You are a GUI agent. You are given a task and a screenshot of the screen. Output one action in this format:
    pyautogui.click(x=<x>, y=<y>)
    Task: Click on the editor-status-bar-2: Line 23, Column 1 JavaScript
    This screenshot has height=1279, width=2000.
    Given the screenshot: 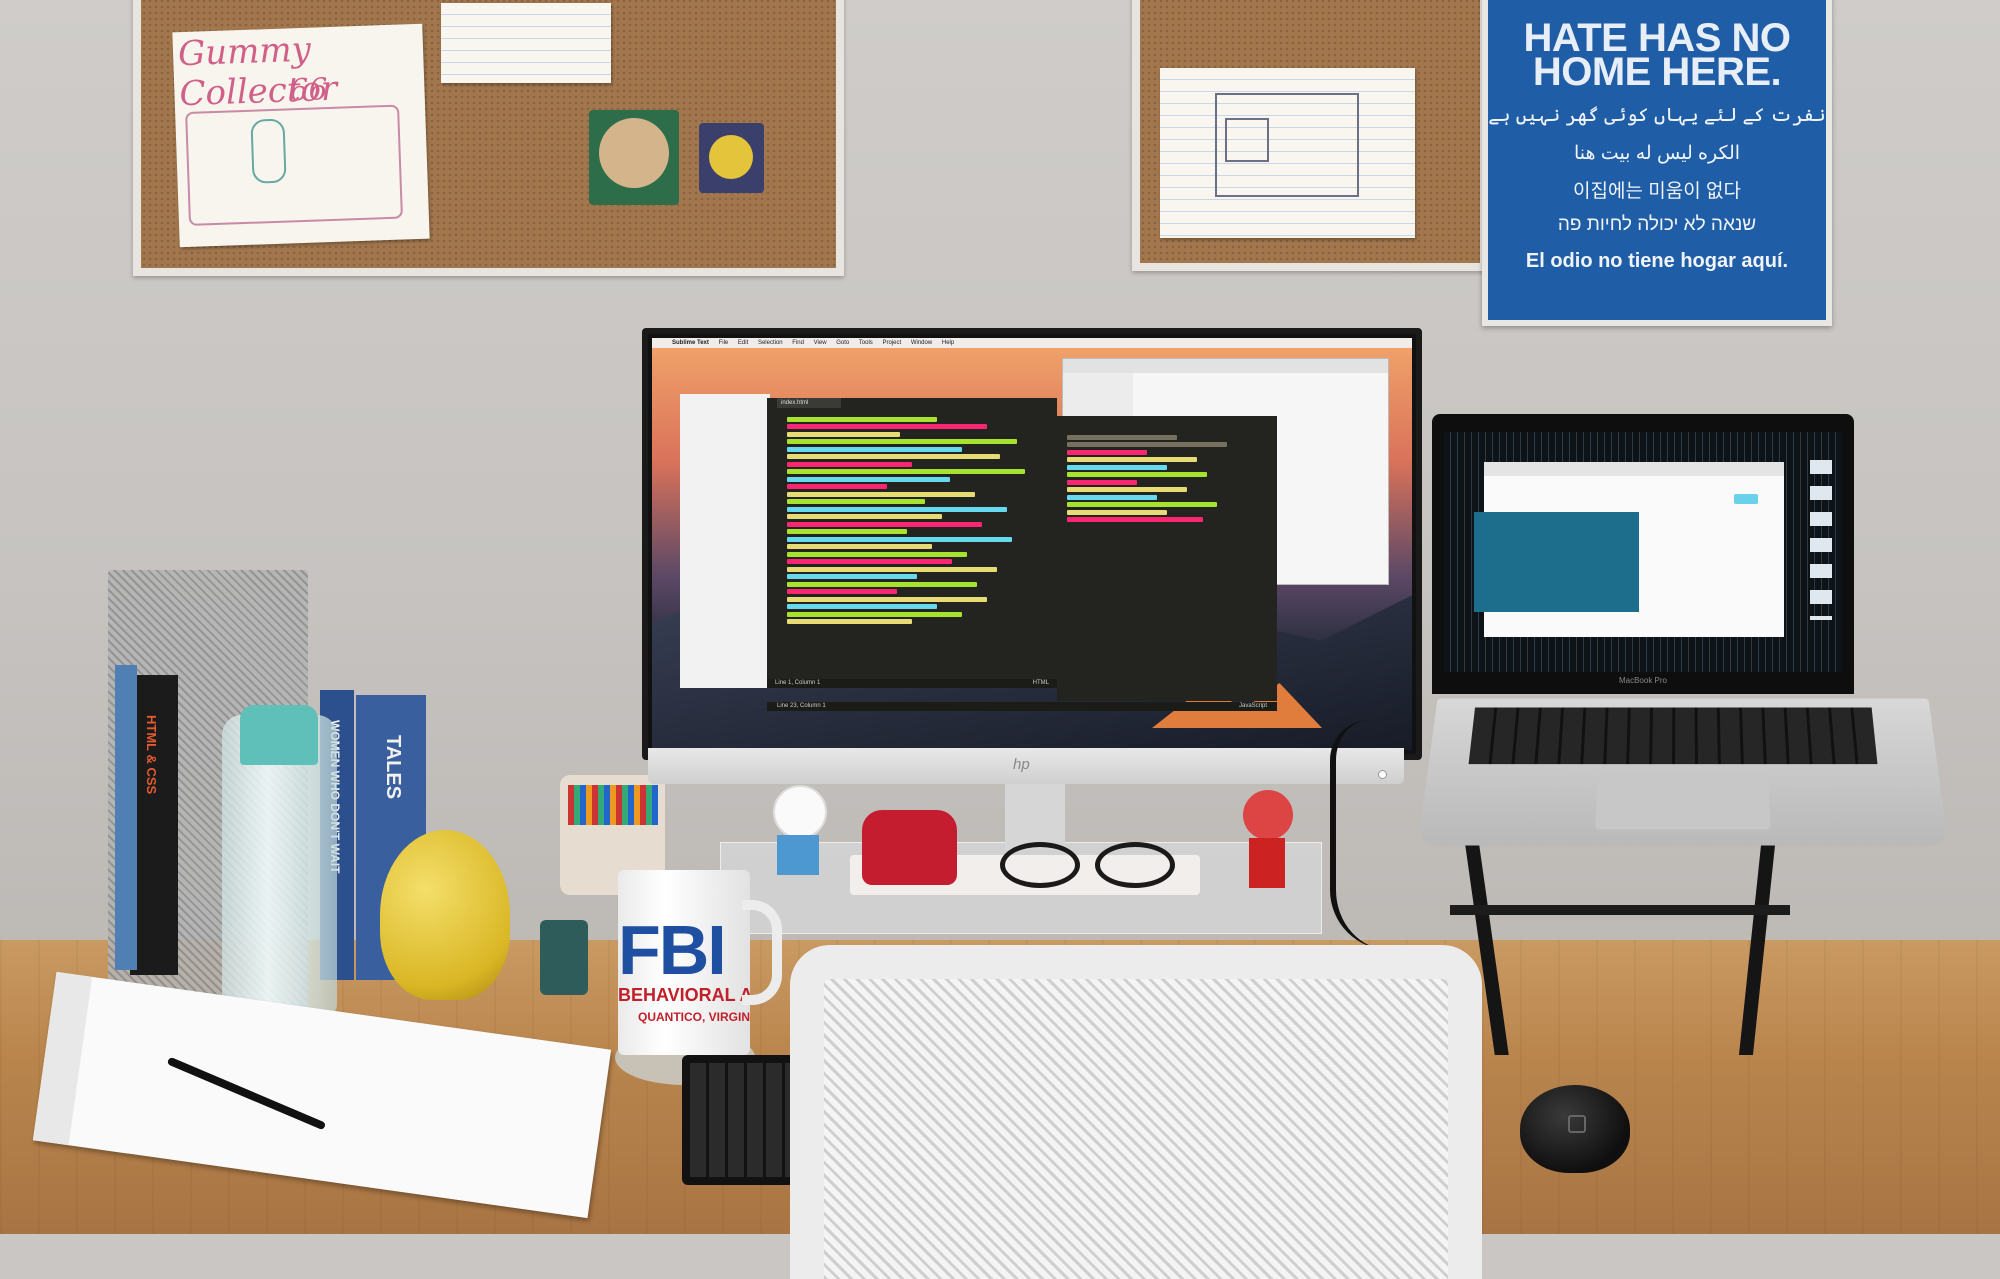 What is the action you would take?
    pyautogui.click(x=1022, y=706)
    